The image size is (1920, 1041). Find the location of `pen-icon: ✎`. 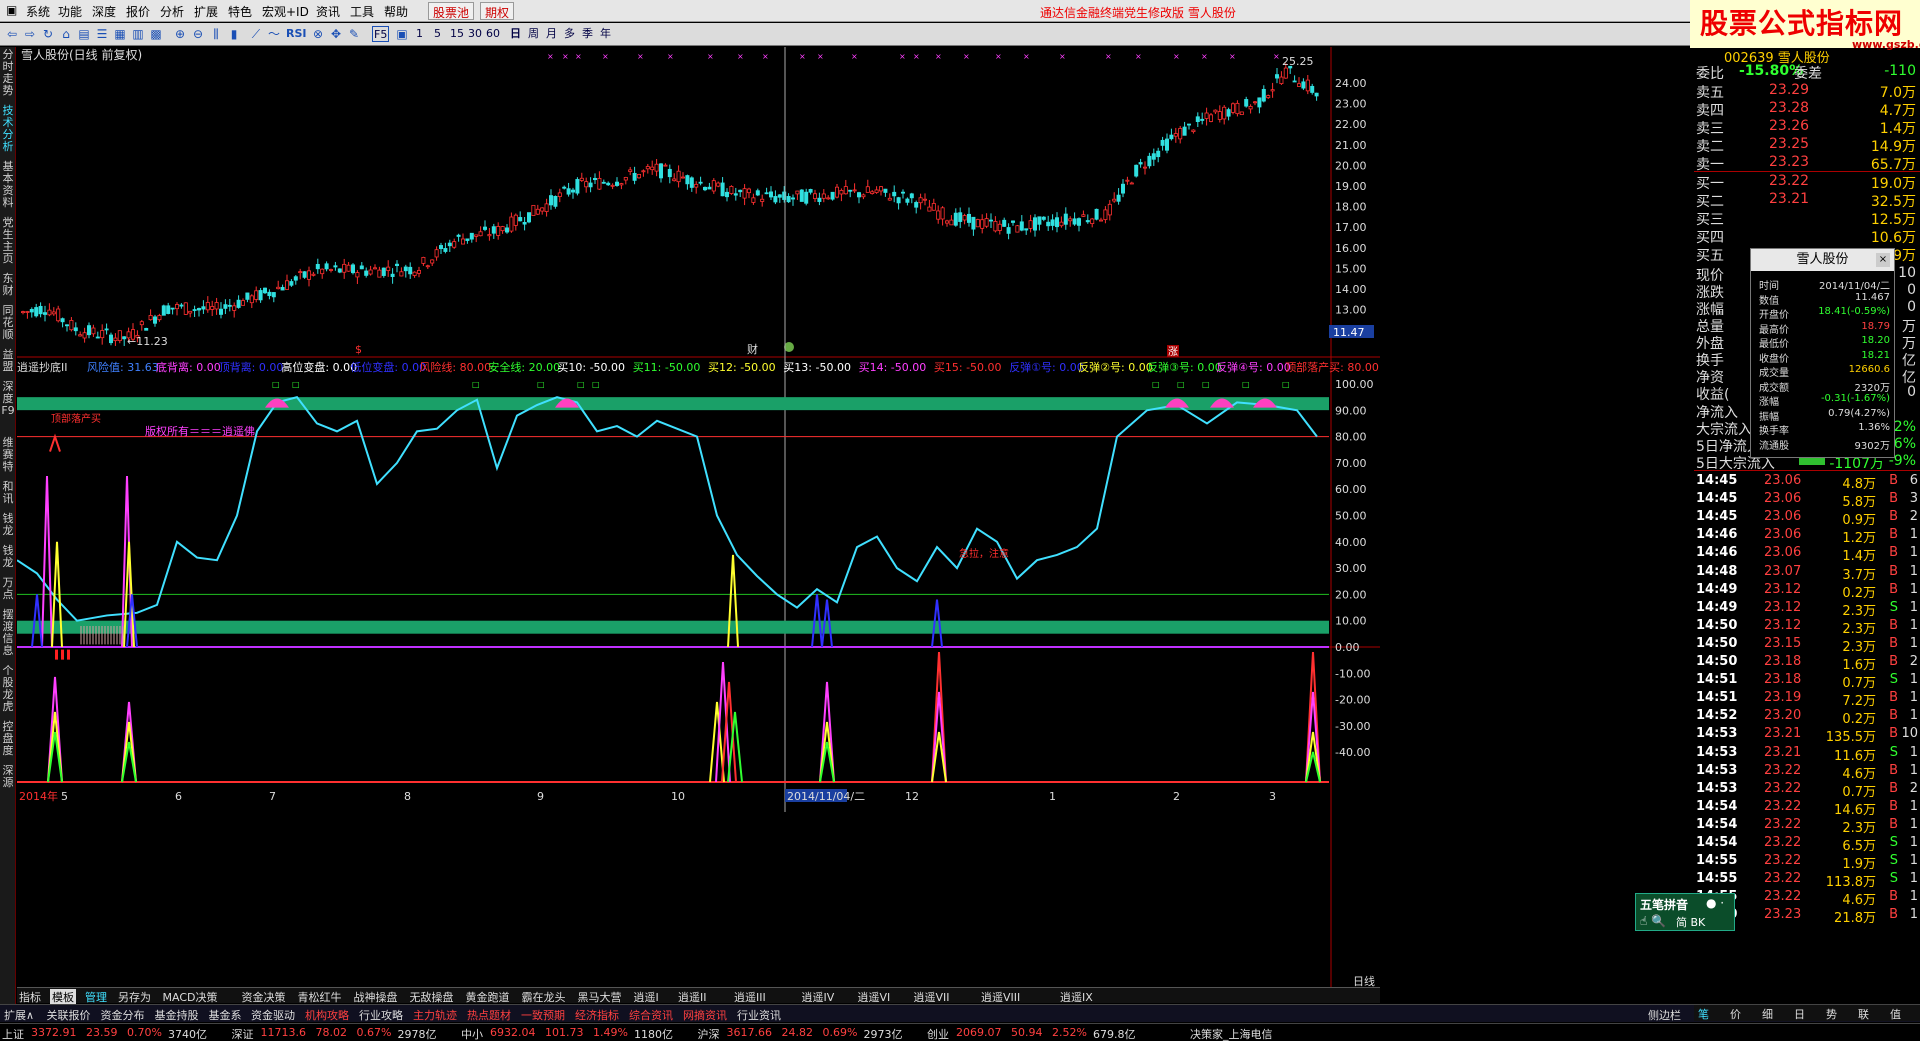

pen-icon: ✎ is located at coordinates (354, 34).